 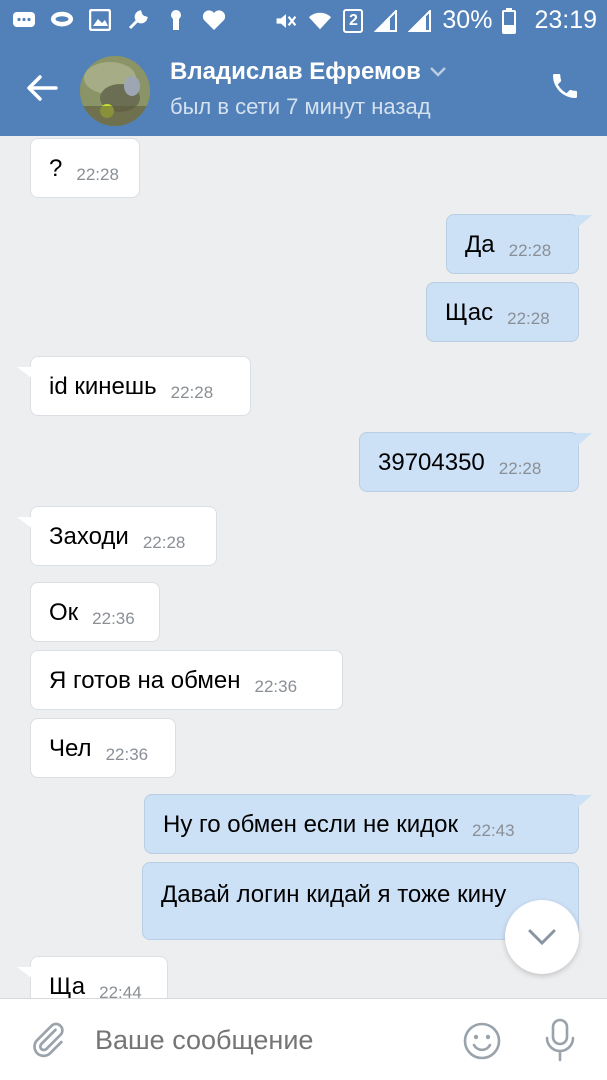 I want to click on battery-percent: 30%, so click(x=467, y=20).